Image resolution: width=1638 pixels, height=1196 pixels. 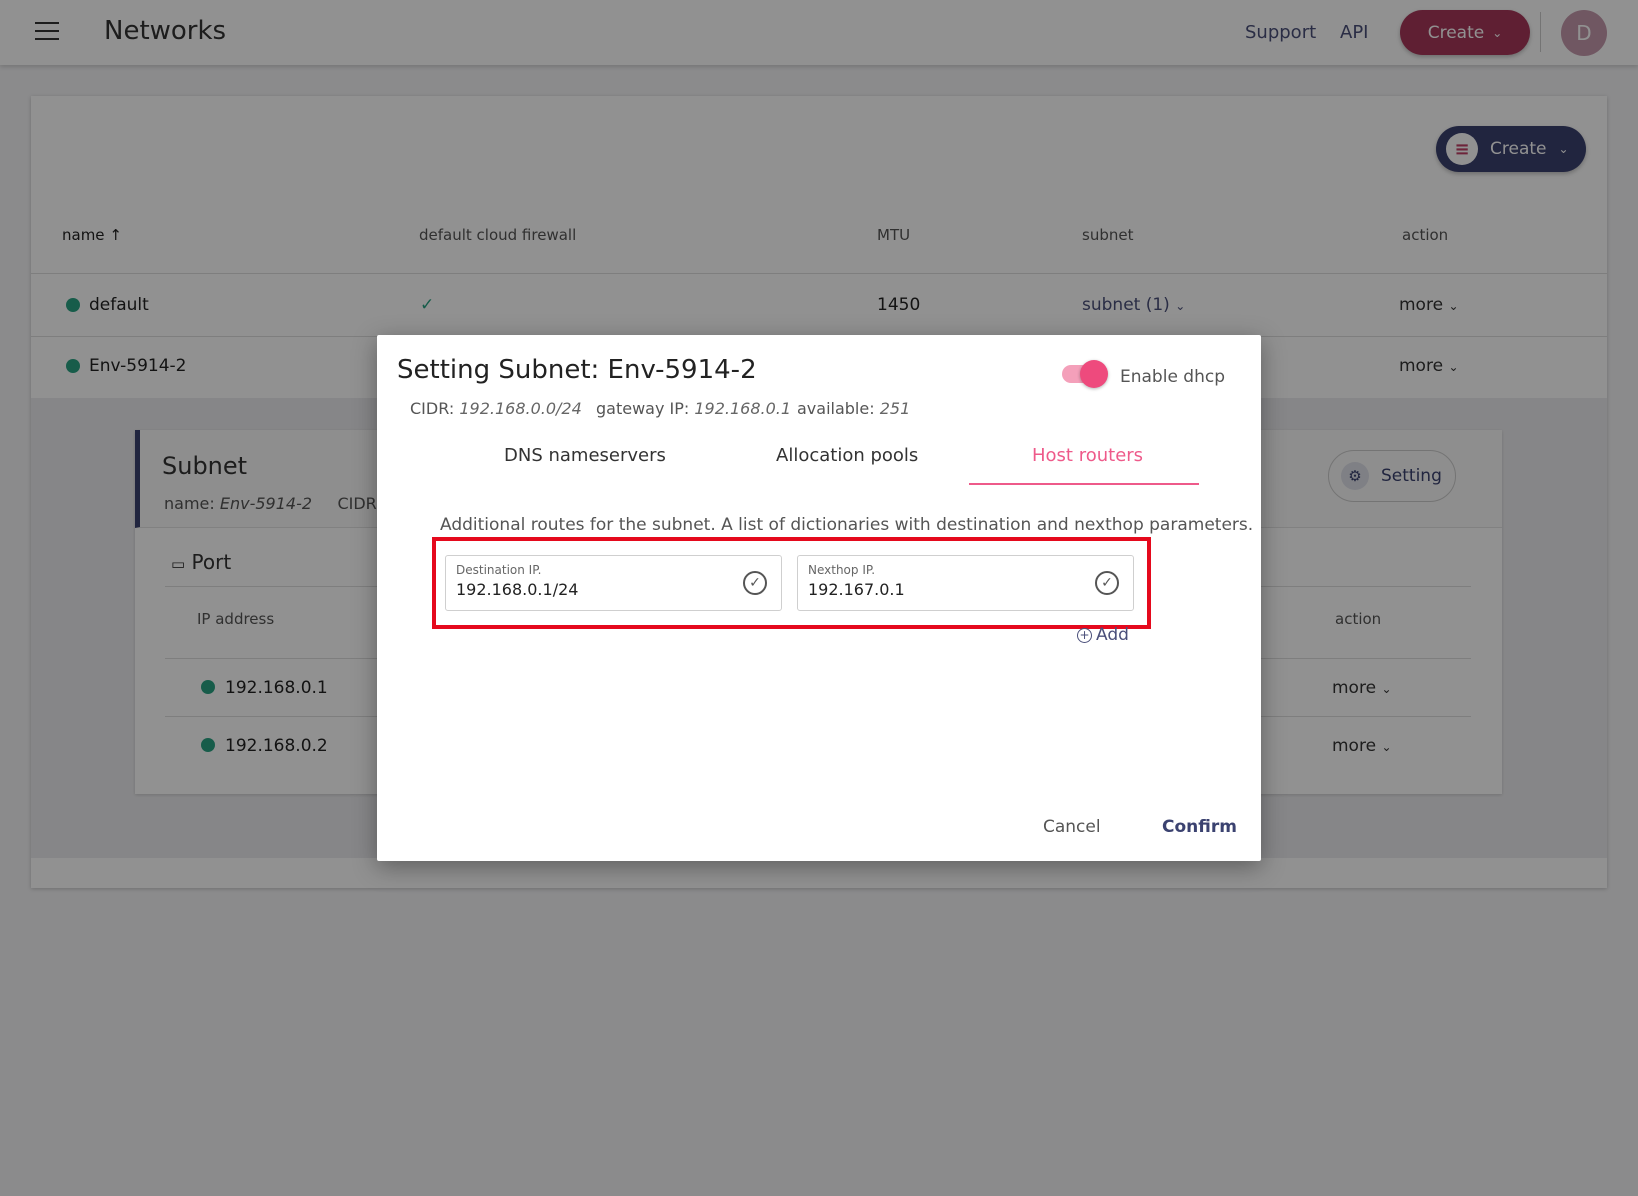 I want to click on nexthop-ip-label: Nexthop IP., so click(x=842, y=570).